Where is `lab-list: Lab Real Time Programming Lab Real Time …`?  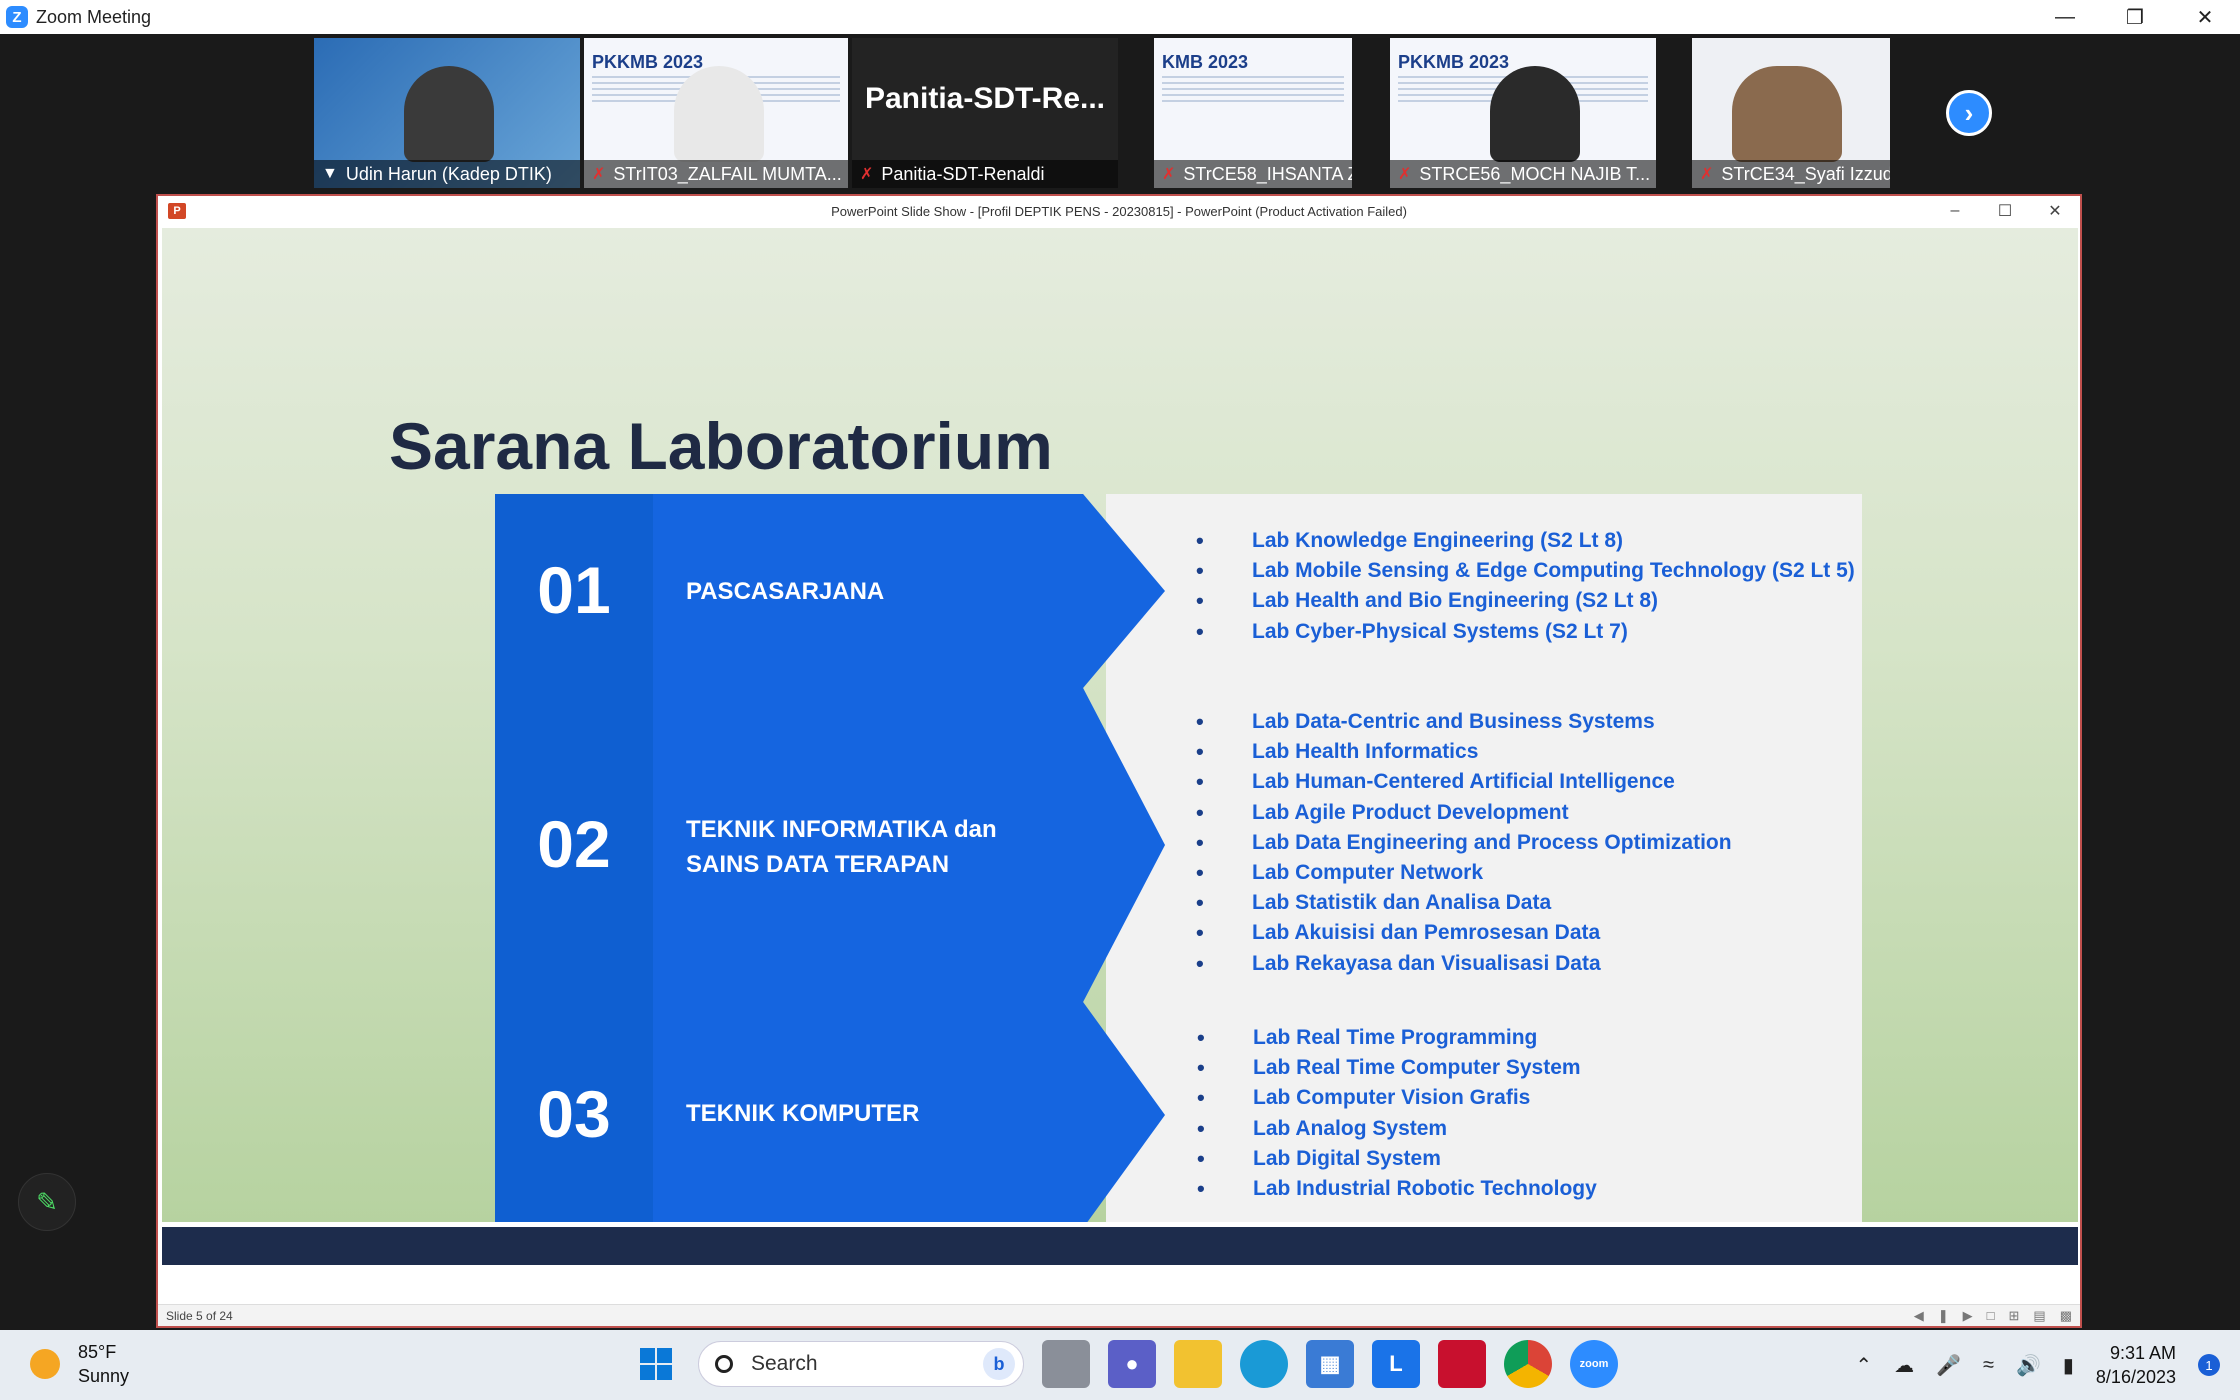 lab-list: Lab Real Time Programming Lab Real Time … is located at coordinates (1397, 1113).